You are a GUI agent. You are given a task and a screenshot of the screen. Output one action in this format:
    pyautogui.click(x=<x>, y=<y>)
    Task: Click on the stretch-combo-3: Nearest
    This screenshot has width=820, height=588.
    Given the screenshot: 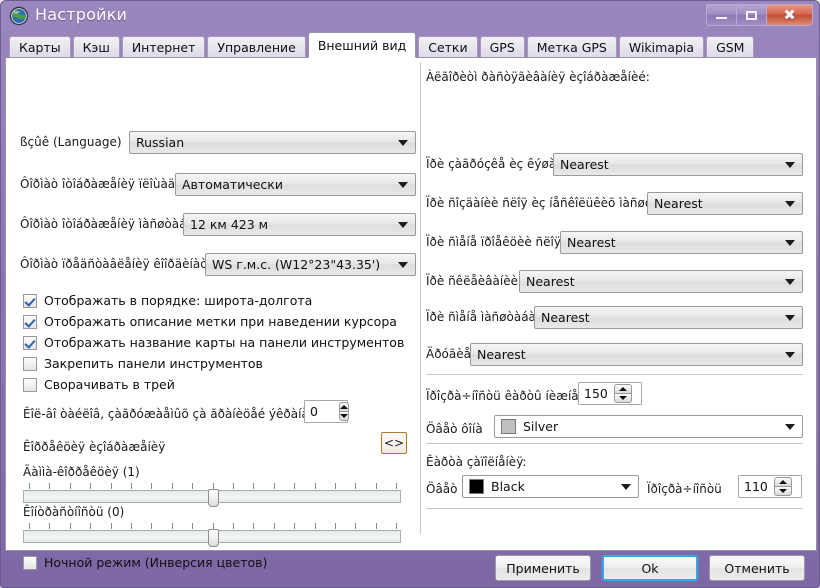 What is the action you would take?
    pyautogui.click(x=661, y=281)
    